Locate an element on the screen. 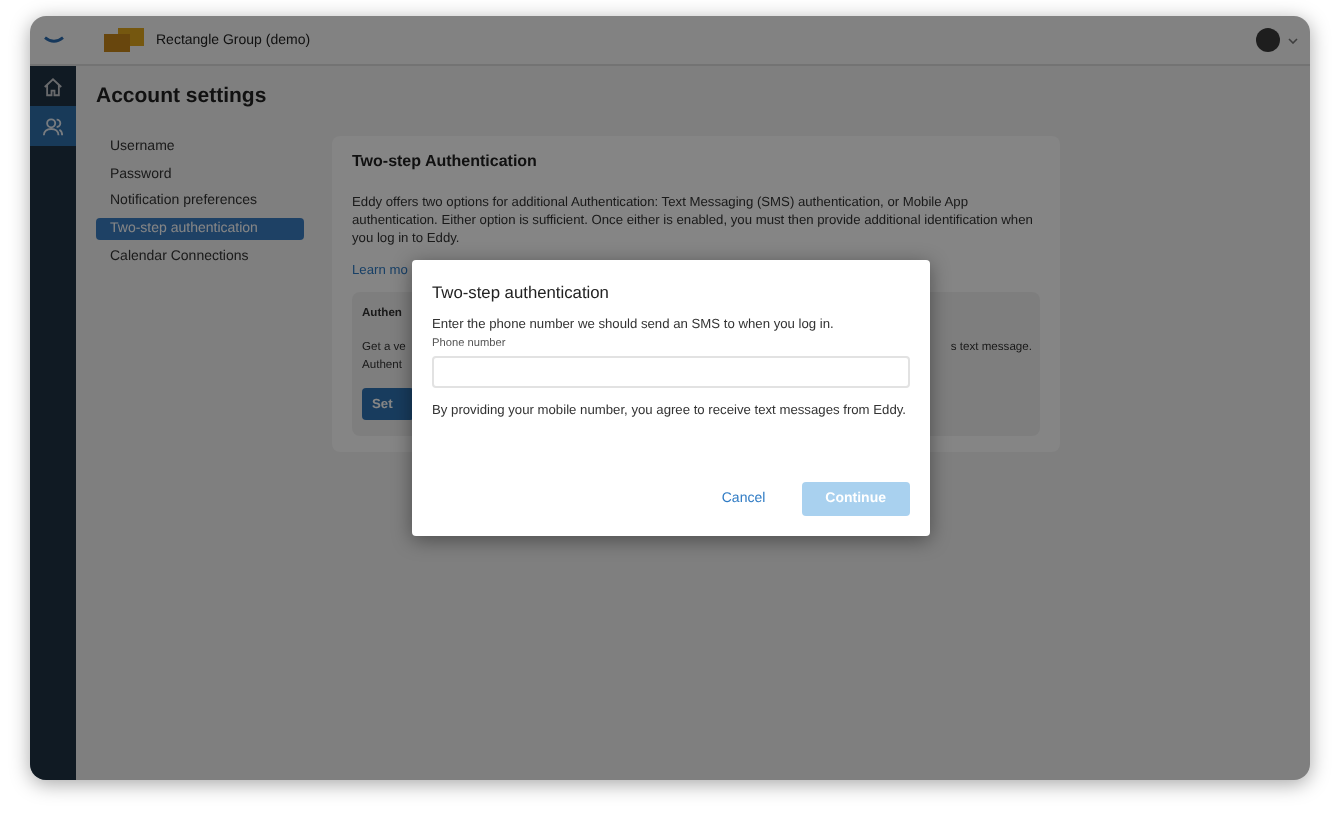  phone-number-field is located at coordinates (671, 372).